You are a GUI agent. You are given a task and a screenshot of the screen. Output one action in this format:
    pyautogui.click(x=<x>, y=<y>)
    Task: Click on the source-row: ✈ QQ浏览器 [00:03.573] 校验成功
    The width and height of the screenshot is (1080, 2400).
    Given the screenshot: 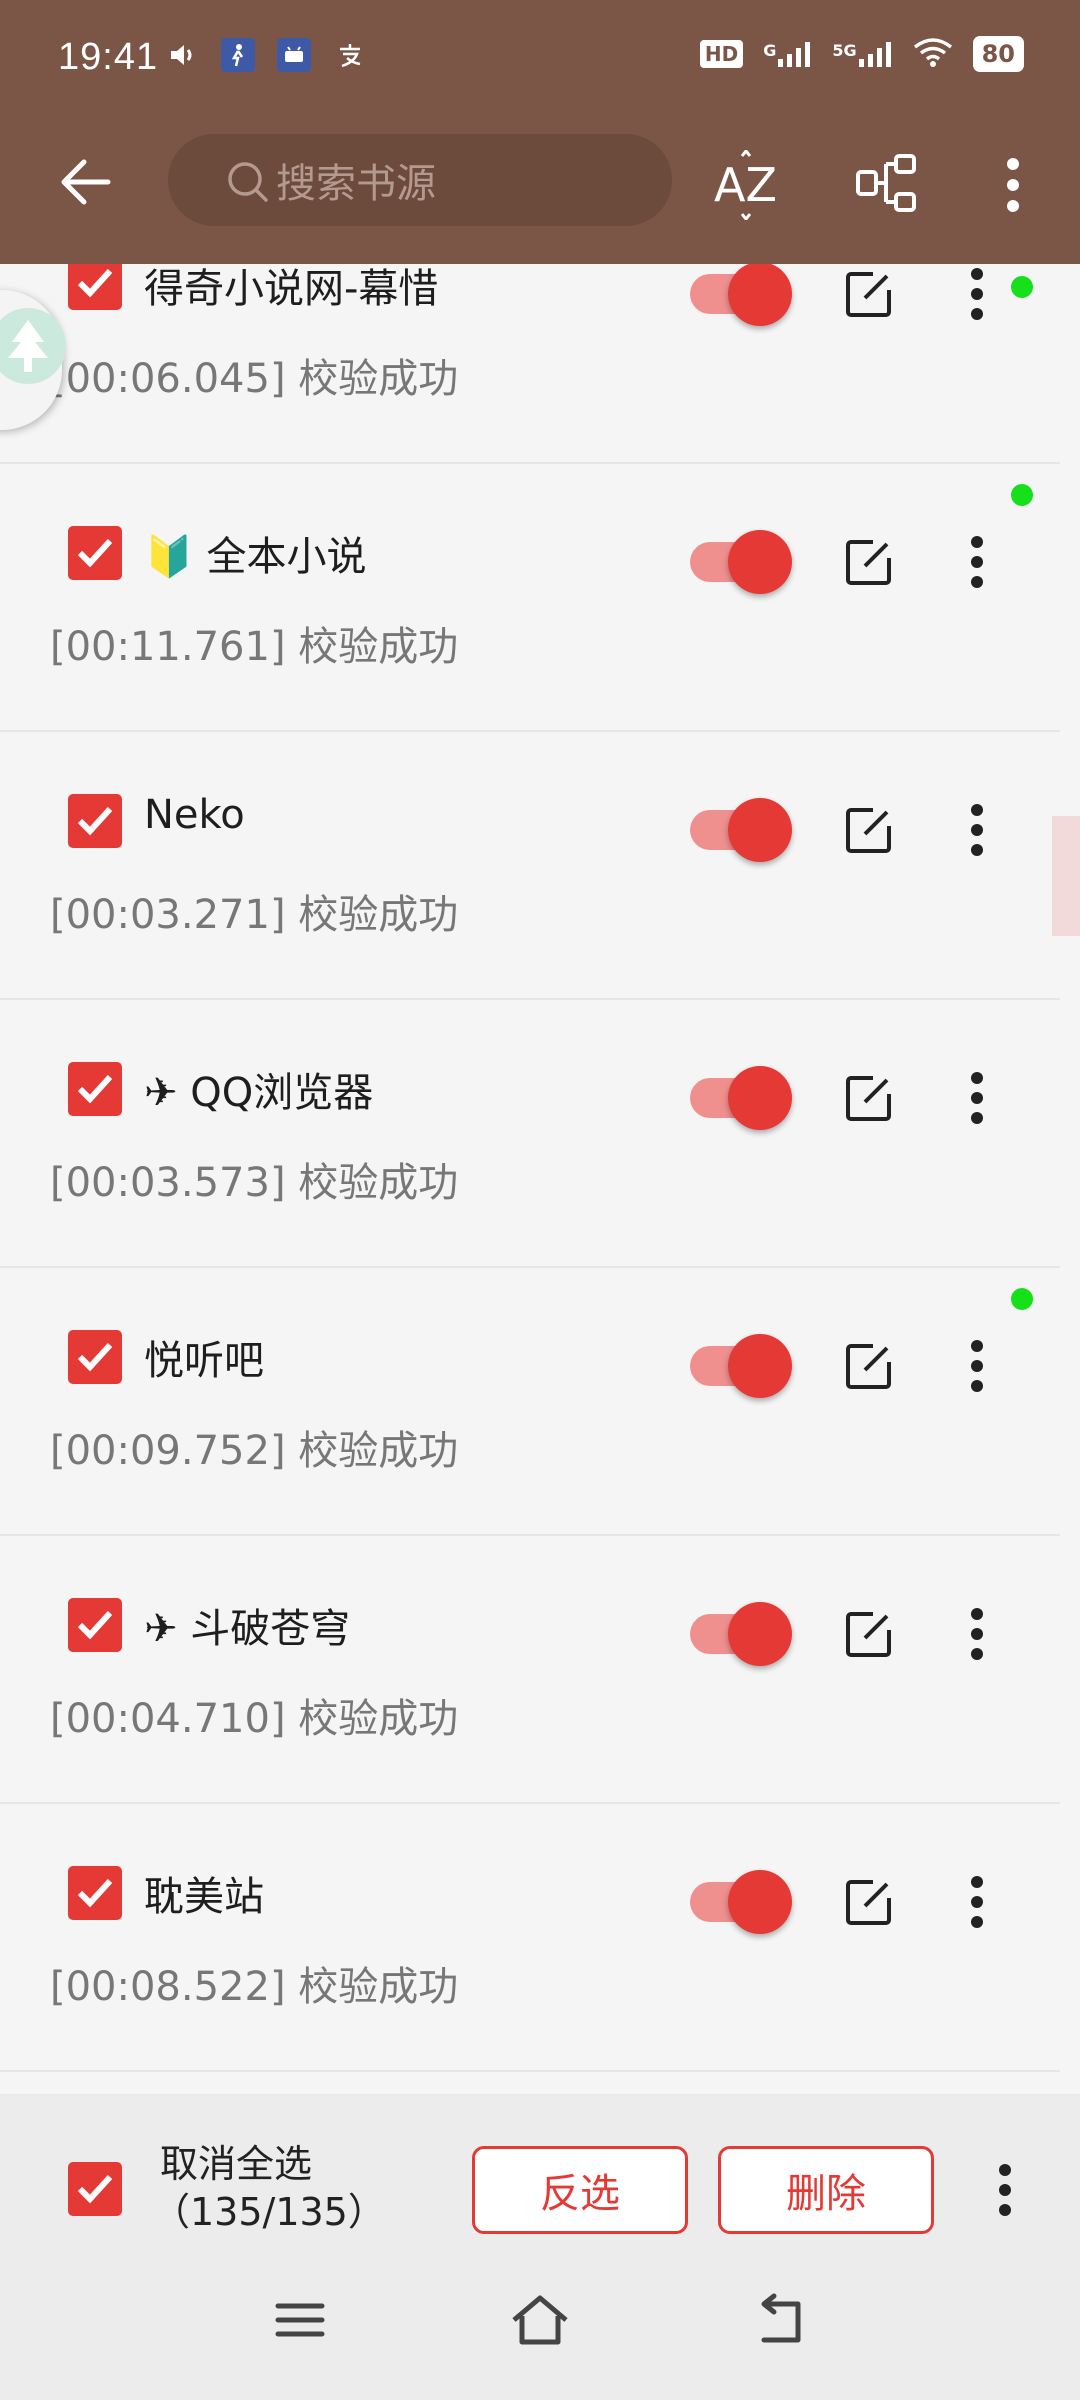 What is the action you would take?
    pyautogui.click(x=530, y=1134)
    